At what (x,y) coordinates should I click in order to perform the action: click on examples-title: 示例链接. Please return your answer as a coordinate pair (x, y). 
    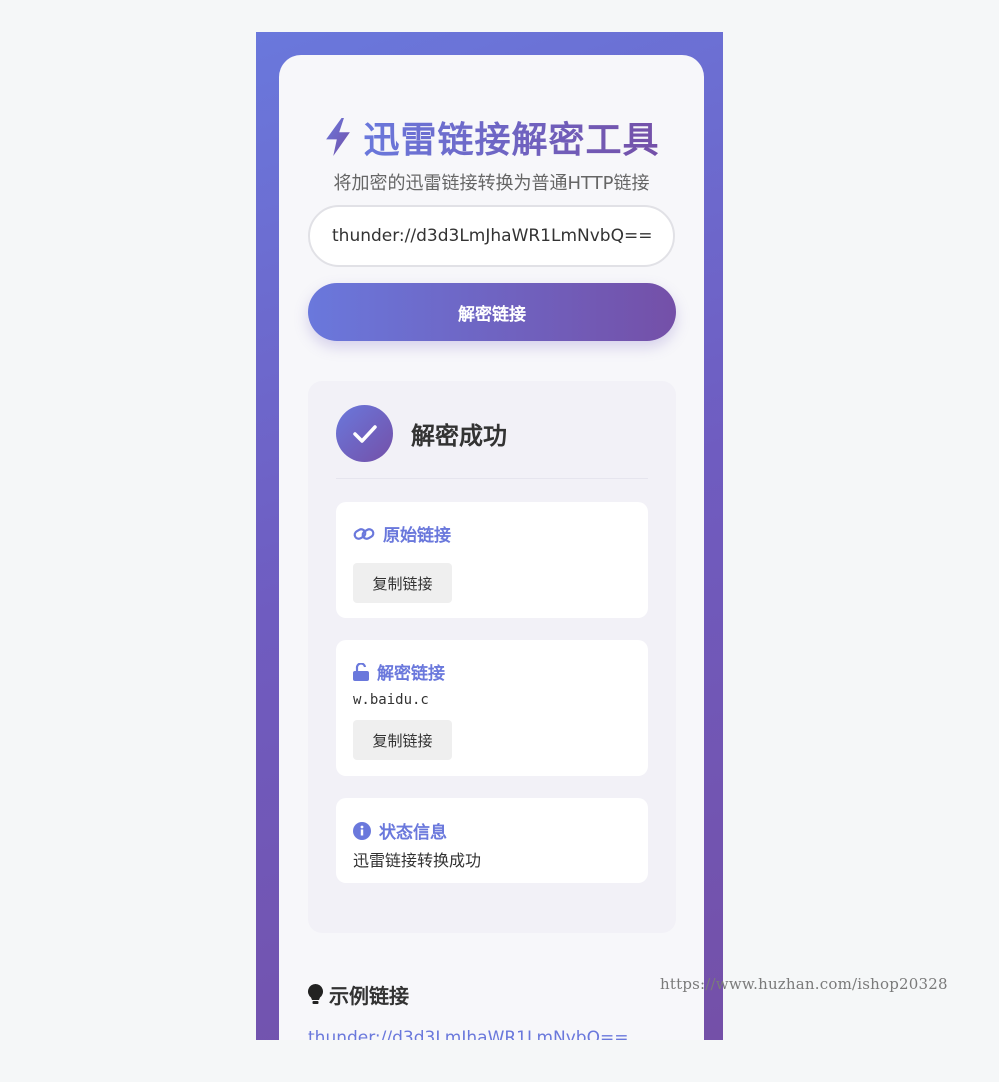
    Looking at the image, I should click on (369, 996).